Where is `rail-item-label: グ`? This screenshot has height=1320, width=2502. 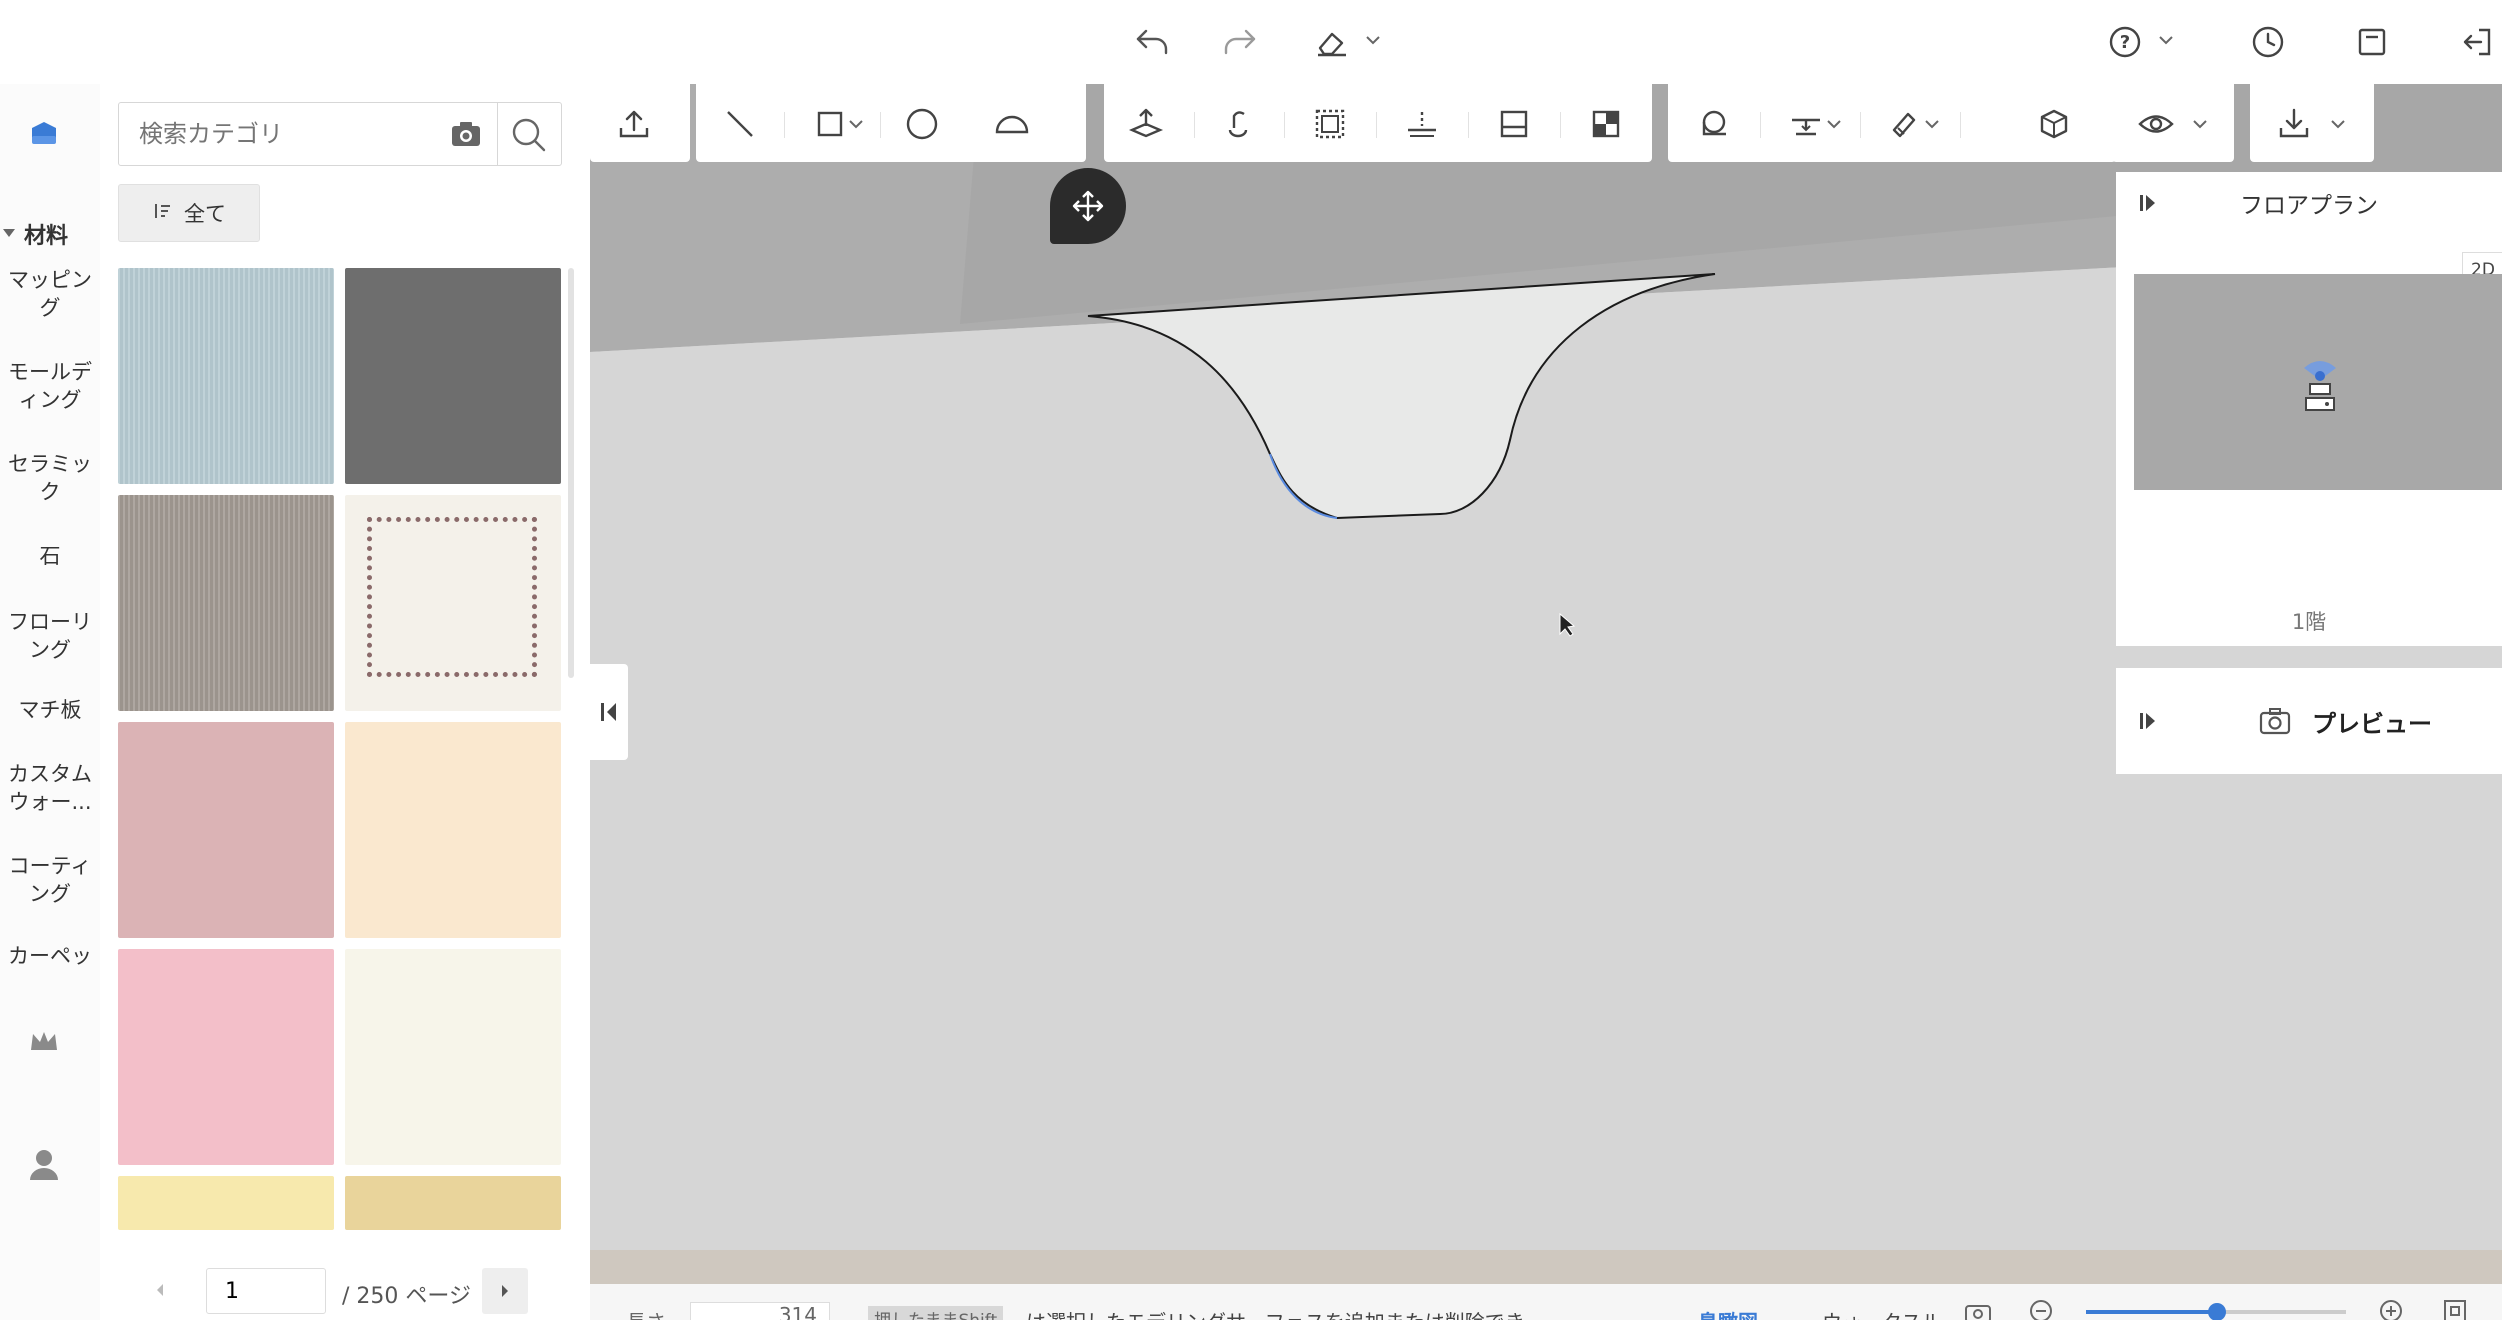
rail-item-label: グ is located at coordinates (50, 308).